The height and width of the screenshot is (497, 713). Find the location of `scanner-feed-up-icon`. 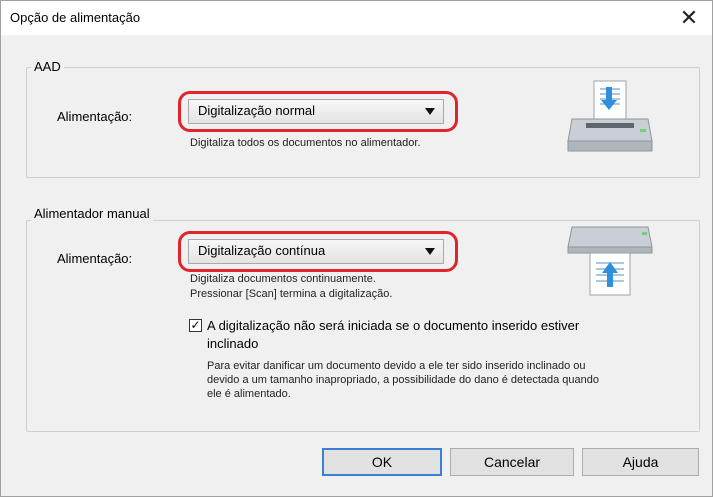

scanner-feed-up-icon is located at coordinates (610, 261).